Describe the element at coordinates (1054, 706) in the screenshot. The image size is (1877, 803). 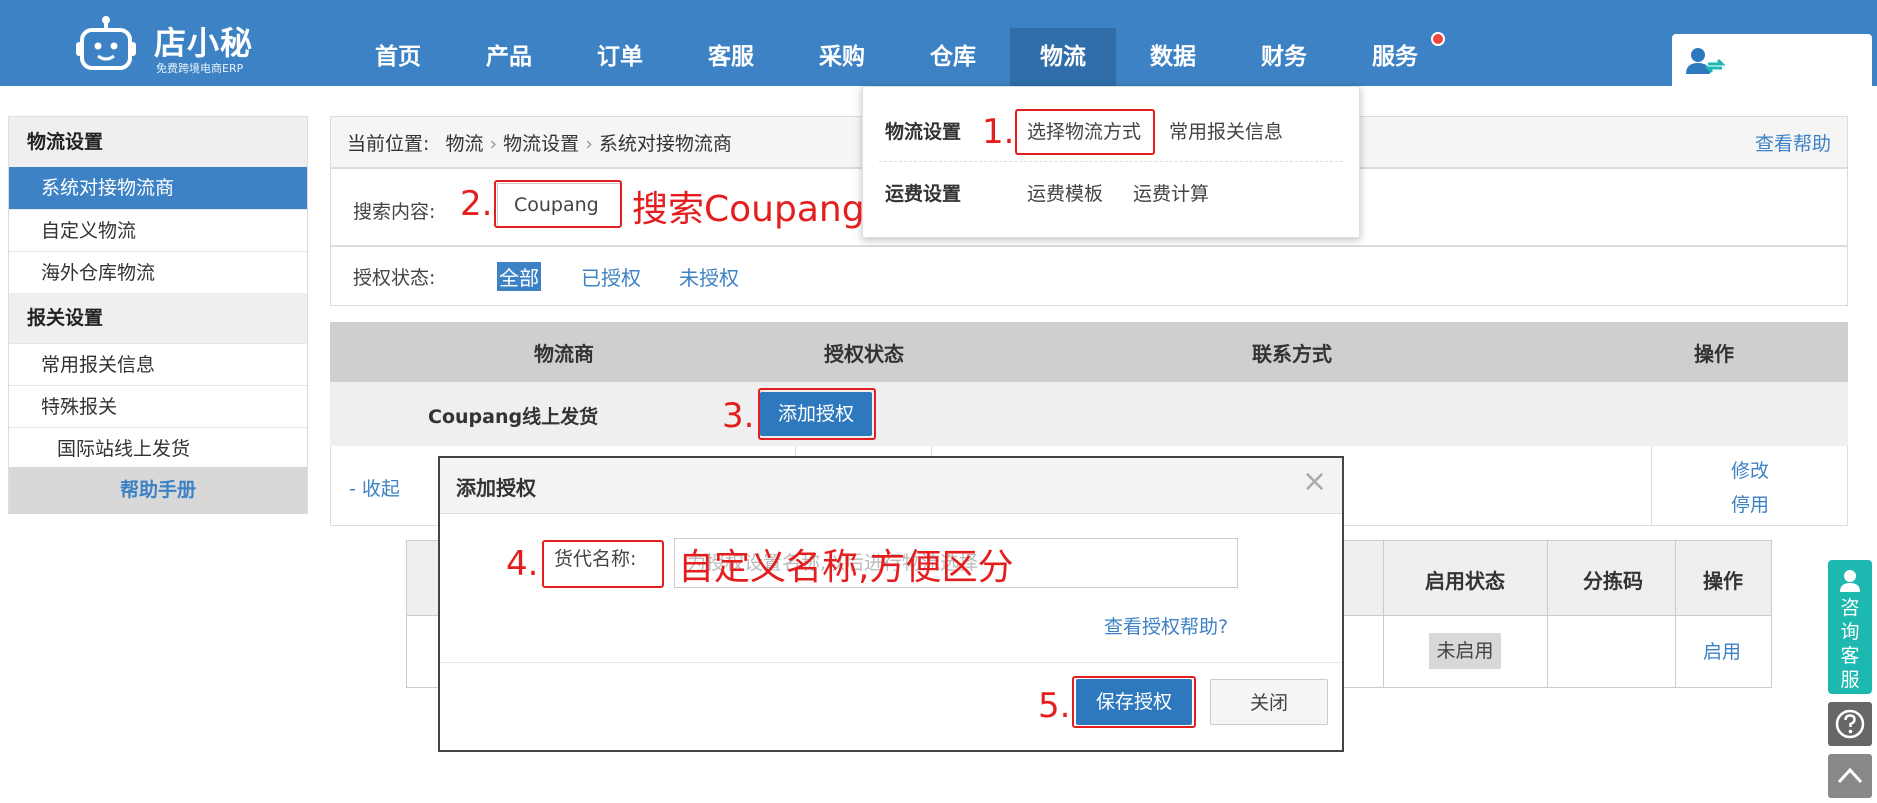
I see `step-5-marker: 5.` at that location.